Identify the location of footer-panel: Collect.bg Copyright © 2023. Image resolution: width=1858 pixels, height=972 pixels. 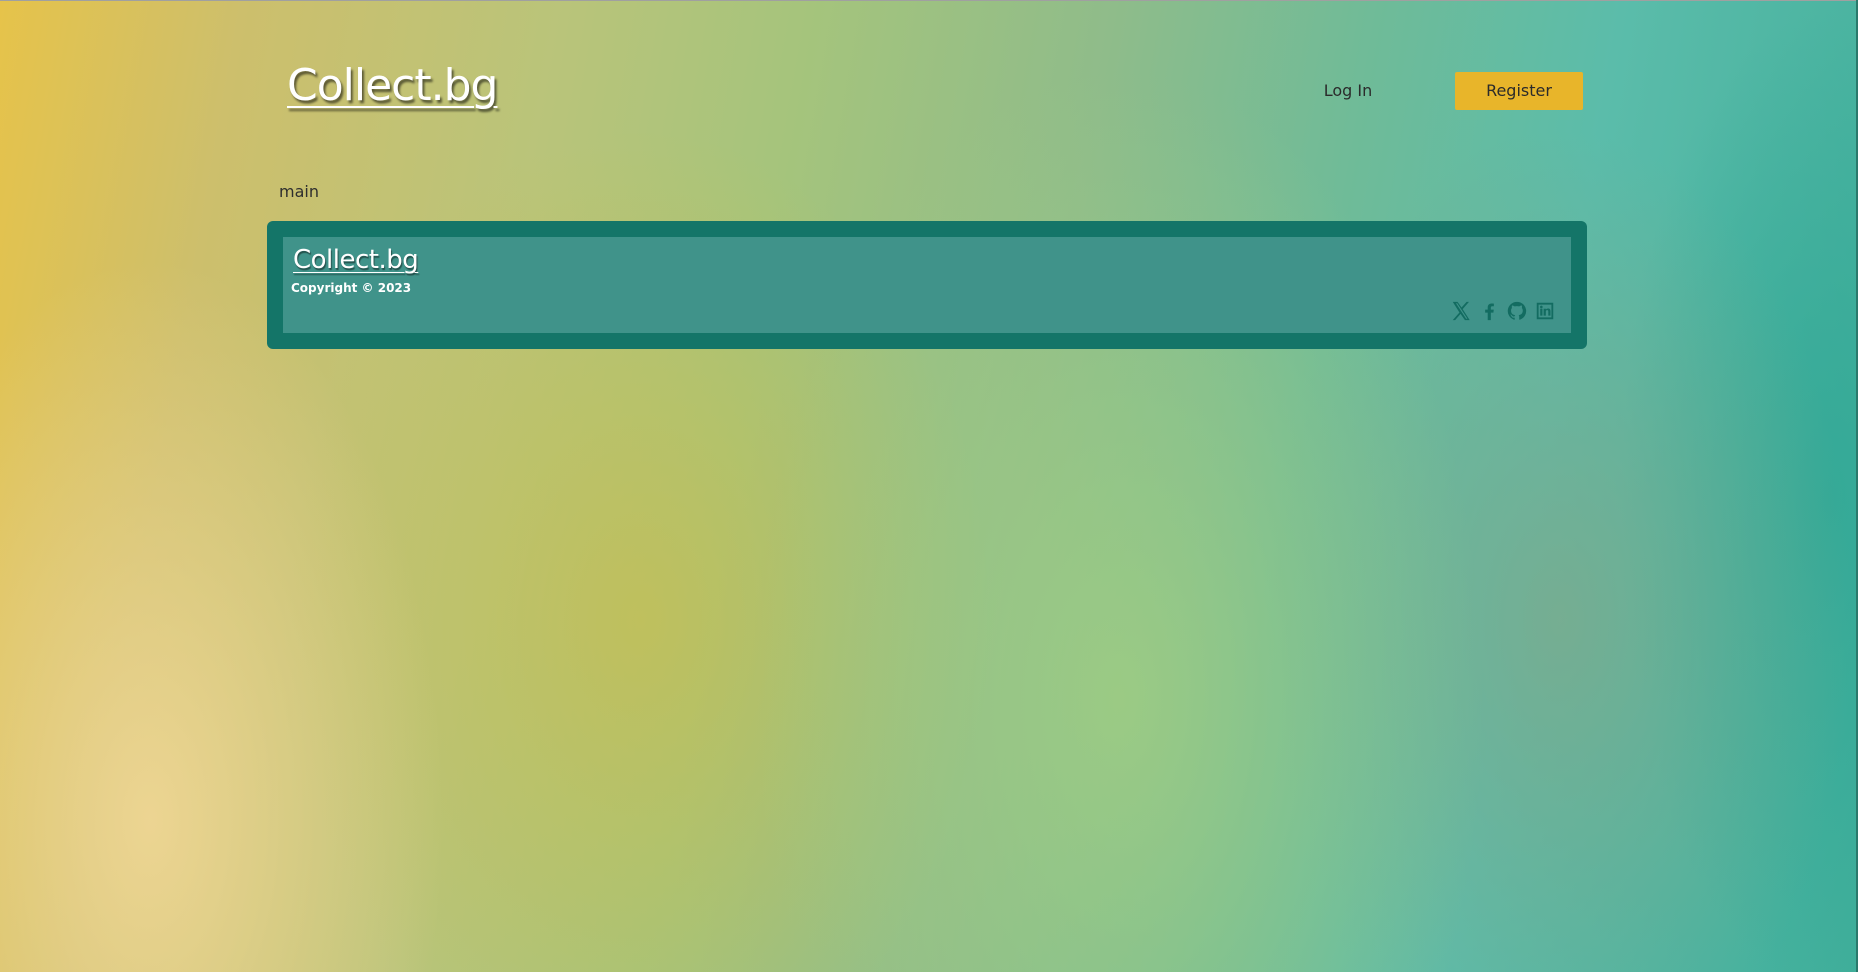
(927, 285).